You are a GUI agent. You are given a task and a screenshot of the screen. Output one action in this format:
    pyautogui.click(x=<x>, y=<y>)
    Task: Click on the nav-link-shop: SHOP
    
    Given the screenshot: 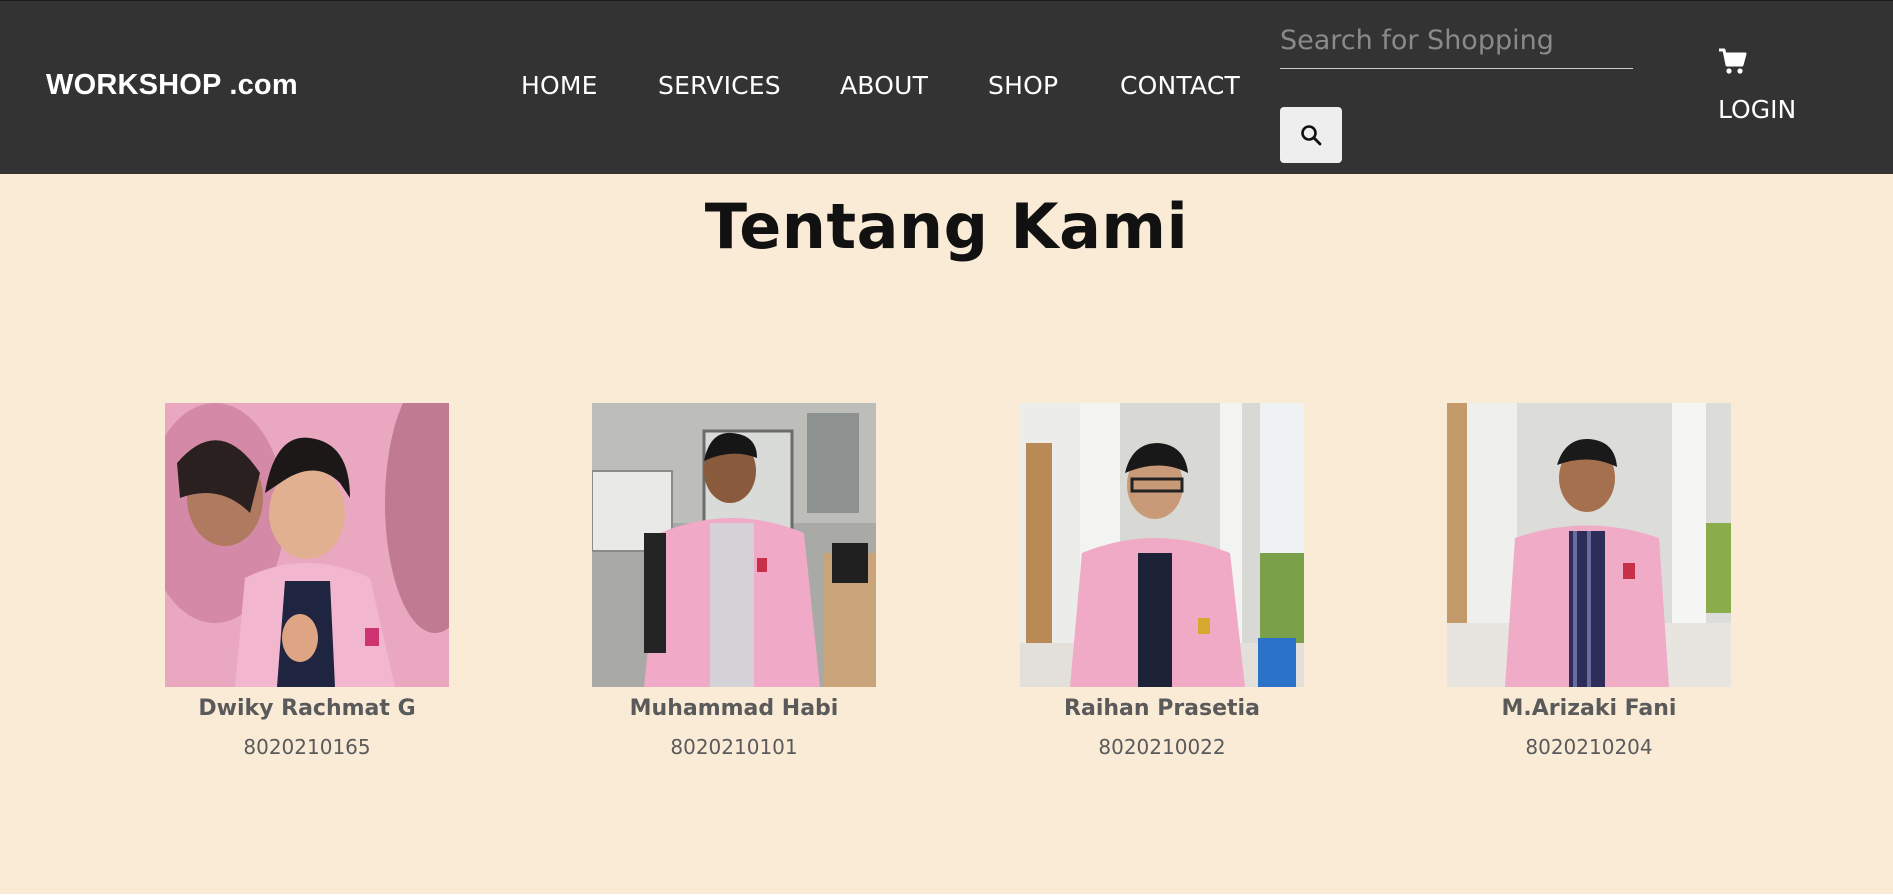 What is the action you would take?
    pyautogui.click(x=1023, y=85)
    